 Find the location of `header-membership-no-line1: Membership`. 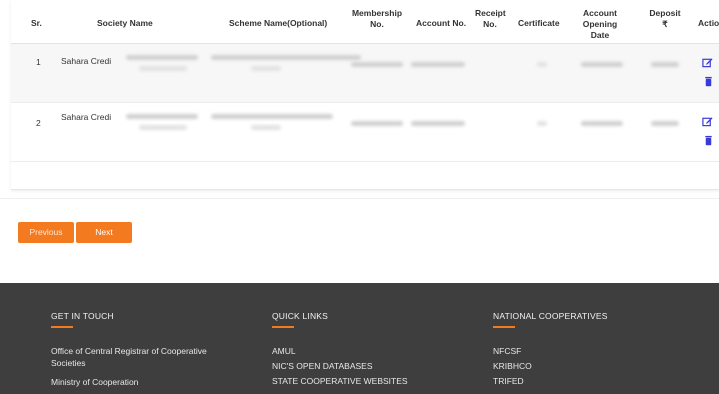

header-membership-no-line1: Membership is located at coordinates (377, 13).